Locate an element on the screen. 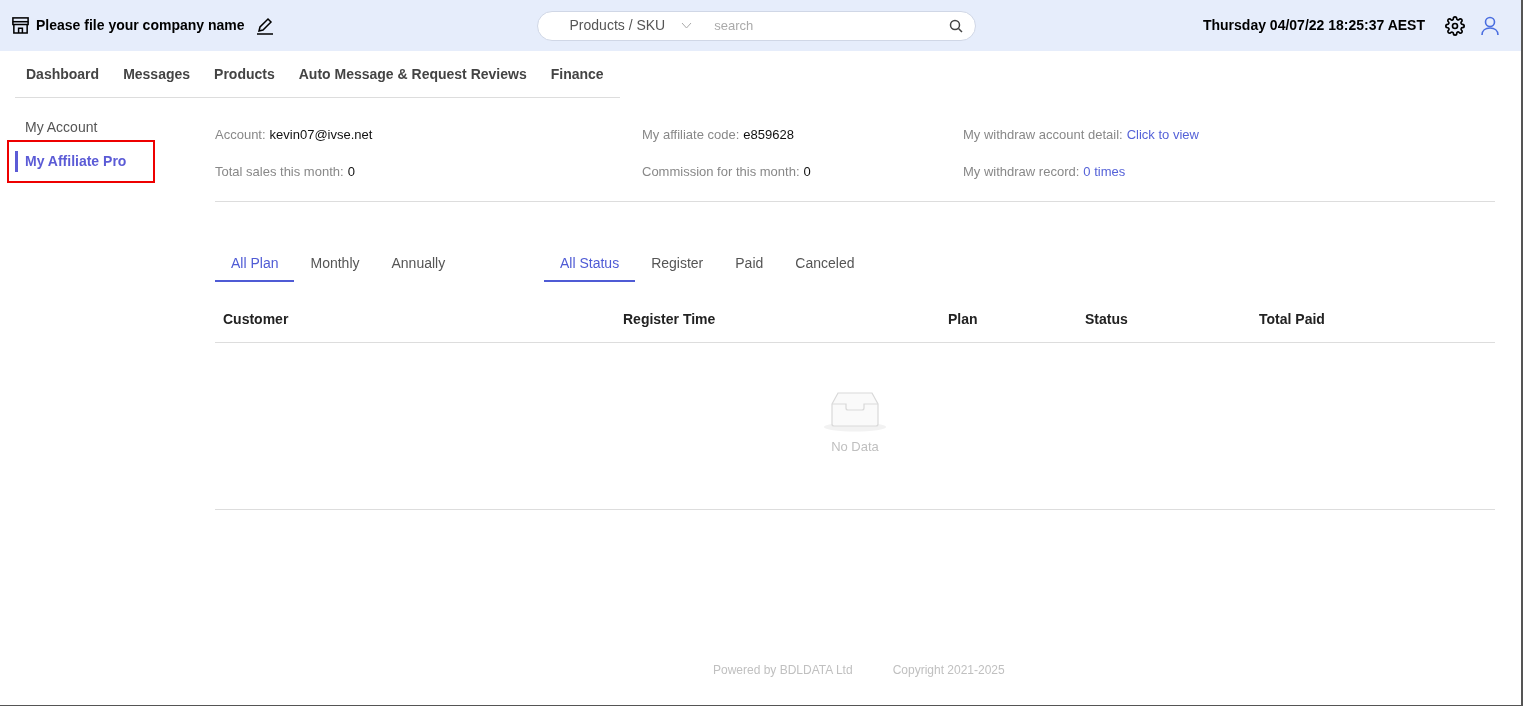 The height and width of the screenshot is (706, 1523). search-icon is located at coordinates (955, 25).